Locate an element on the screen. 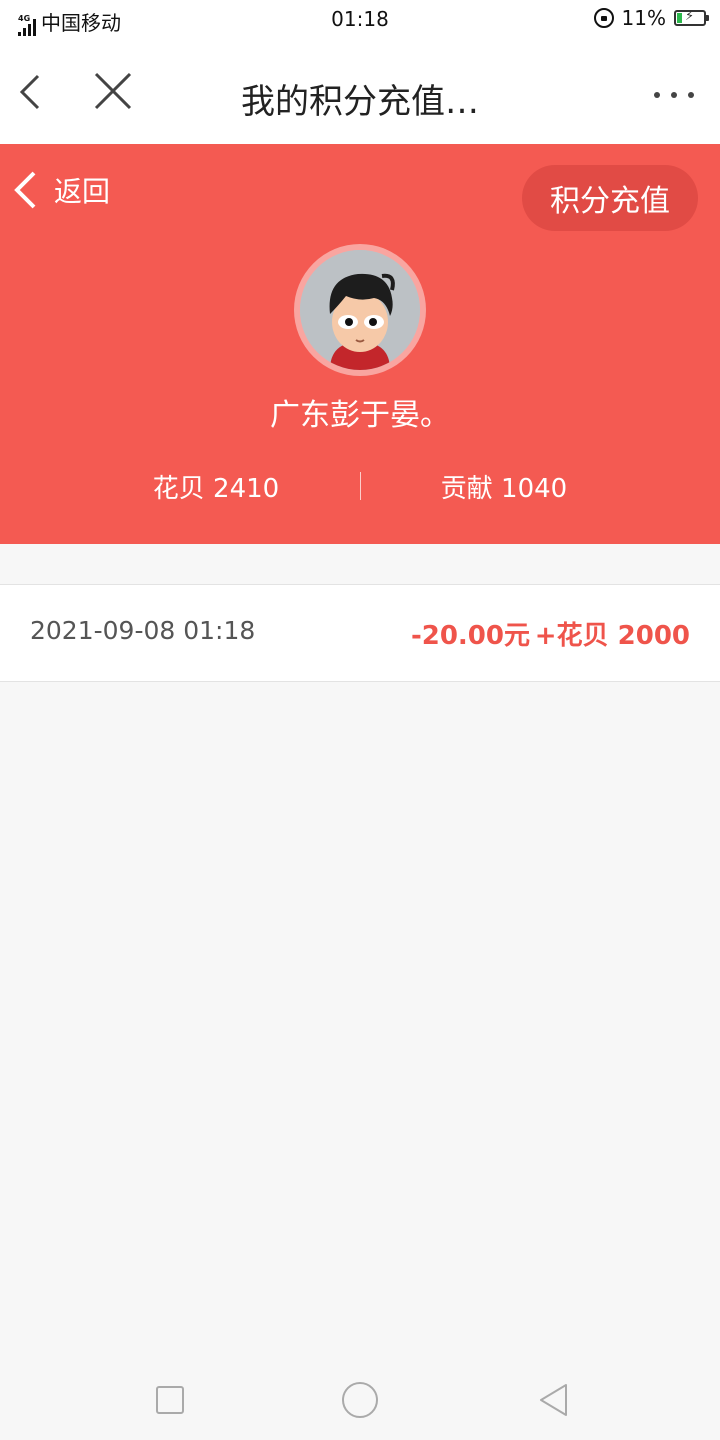 Image resolution: width=720 pixels, height=1440 pixels. record-amount: -20.00元 is located at coordinates (470, 636).